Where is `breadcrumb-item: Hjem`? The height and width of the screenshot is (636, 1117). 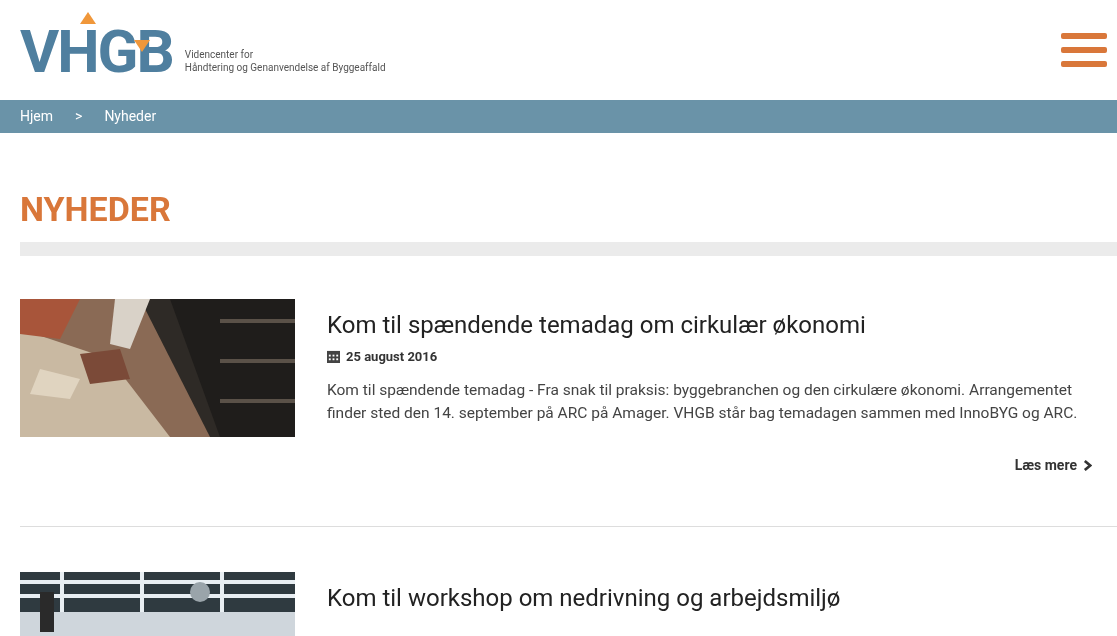 breadcrumb-item: Hjem is located at coordinates (37, 116).